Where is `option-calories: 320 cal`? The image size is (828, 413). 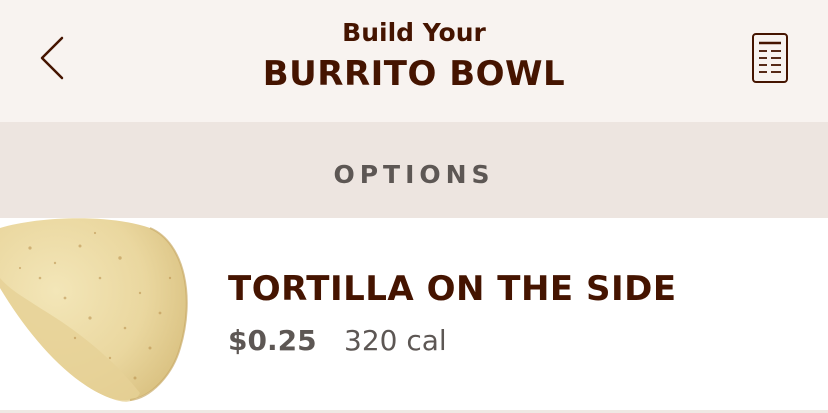
option-calories: 320 cal is located at coordinates (395, 340).